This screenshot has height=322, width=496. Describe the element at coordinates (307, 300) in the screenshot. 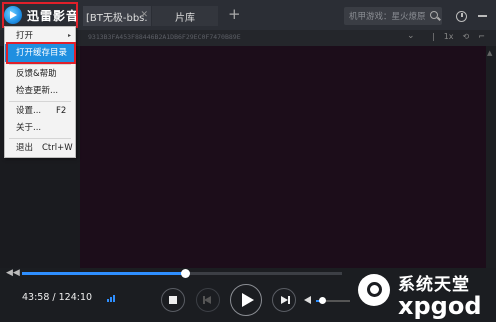

I see `volume-icon` at that location.